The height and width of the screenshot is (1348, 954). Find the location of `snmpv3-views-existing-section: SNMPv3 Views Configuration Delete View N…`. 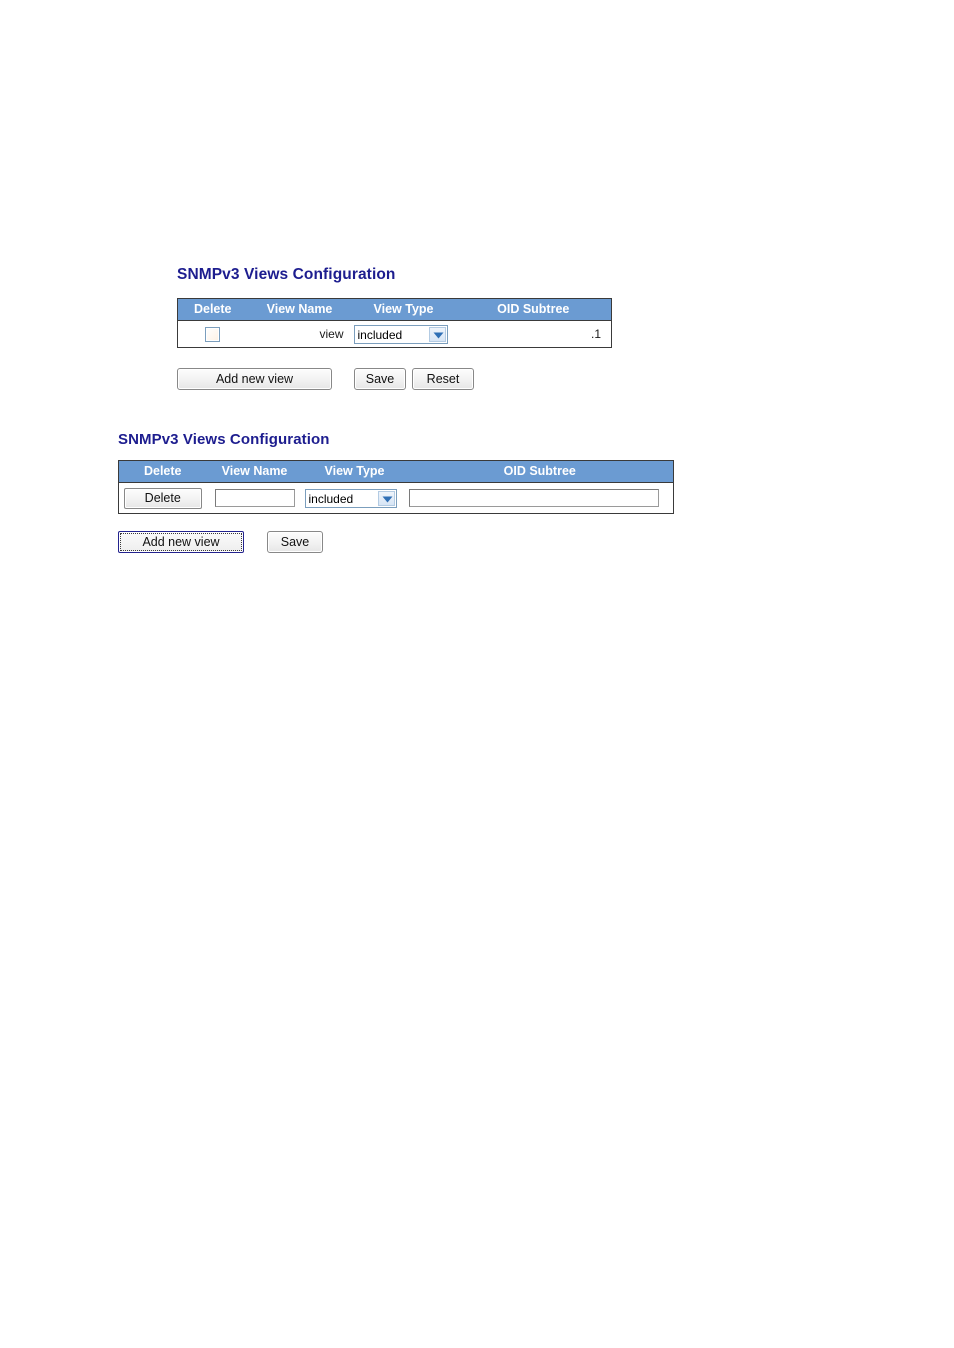

snmpv3-views-existing-section: SNMPv3 Views Configuration Delete View N… is located at coordinates (412, 328).